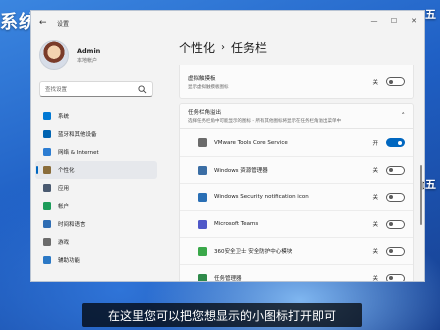 This screenshot has width=440, height=330. Describe the element at coordinates (87, 60) in the screenshot. I see `account-type: 本地帐户` at that location.